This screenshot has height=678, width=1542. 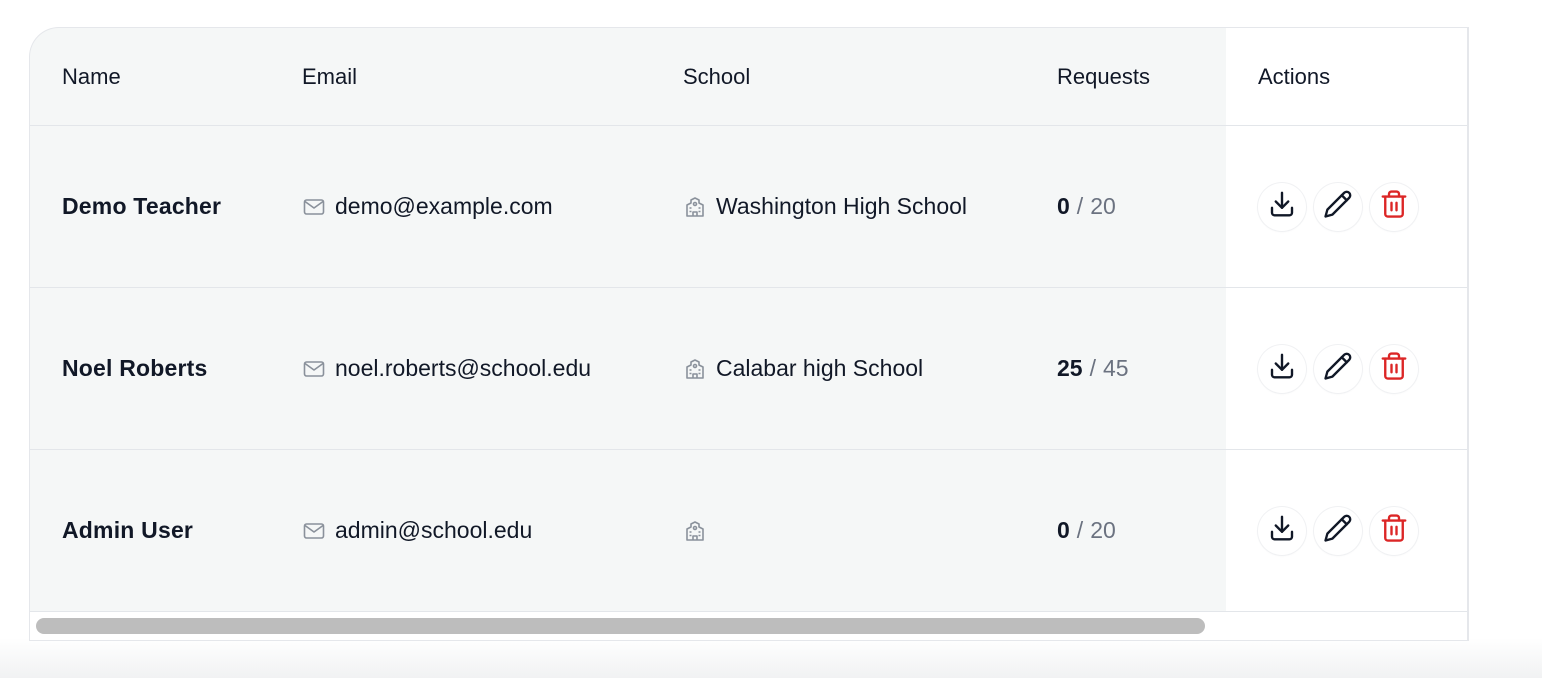 What do you see at coordinates (91, 76) in the screenshot?
I see `header-name: Name` at bounding box center [91, 76].